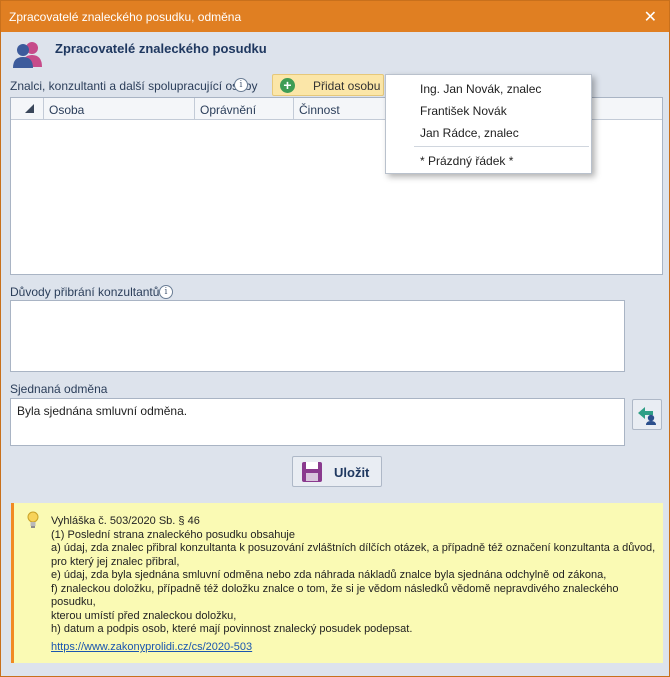 The width and height of the screenshot is (670, 677). I want to click on close-icon: ✕, so click(650, 17).